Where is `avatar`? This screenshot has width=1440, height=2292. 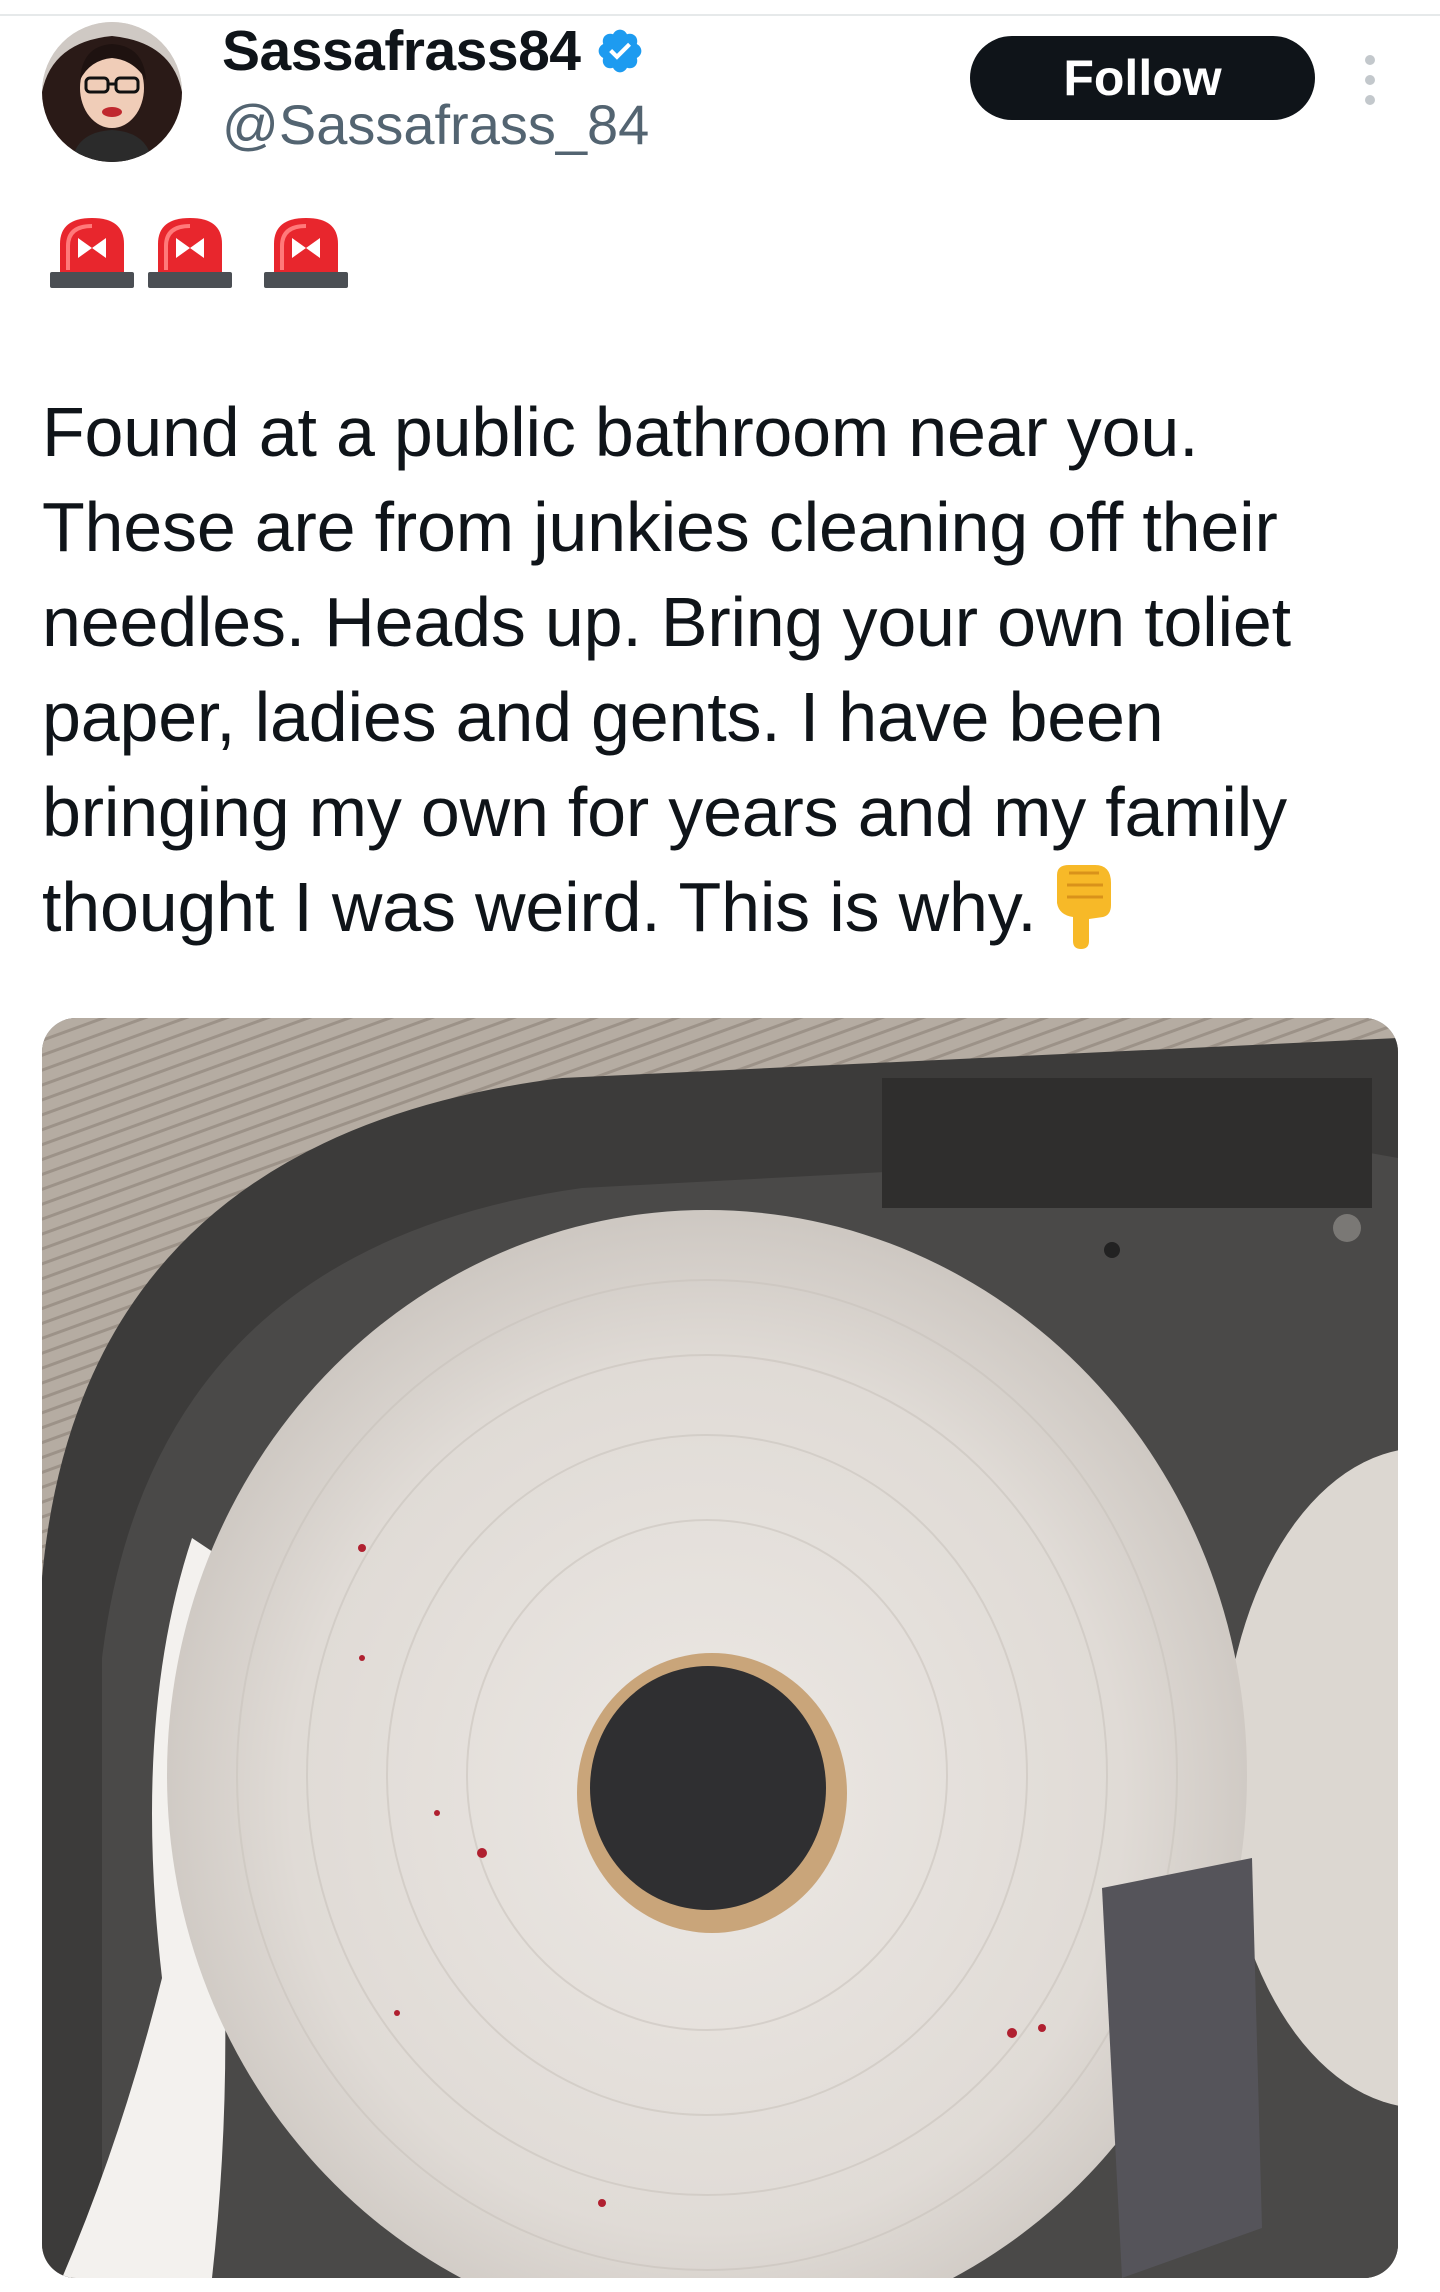
avatar is located at coordinates (112, 92).